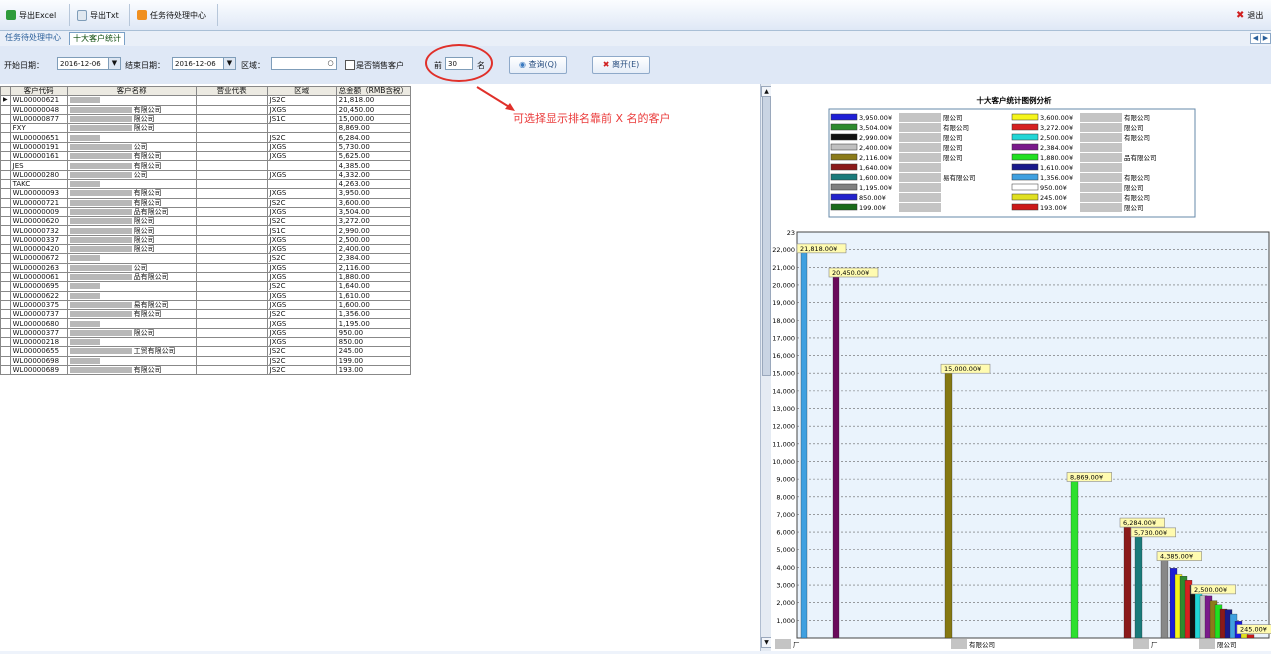 The image size is (1271, 654). I want to click on cell-code: WL00000721, so click(38, 202).